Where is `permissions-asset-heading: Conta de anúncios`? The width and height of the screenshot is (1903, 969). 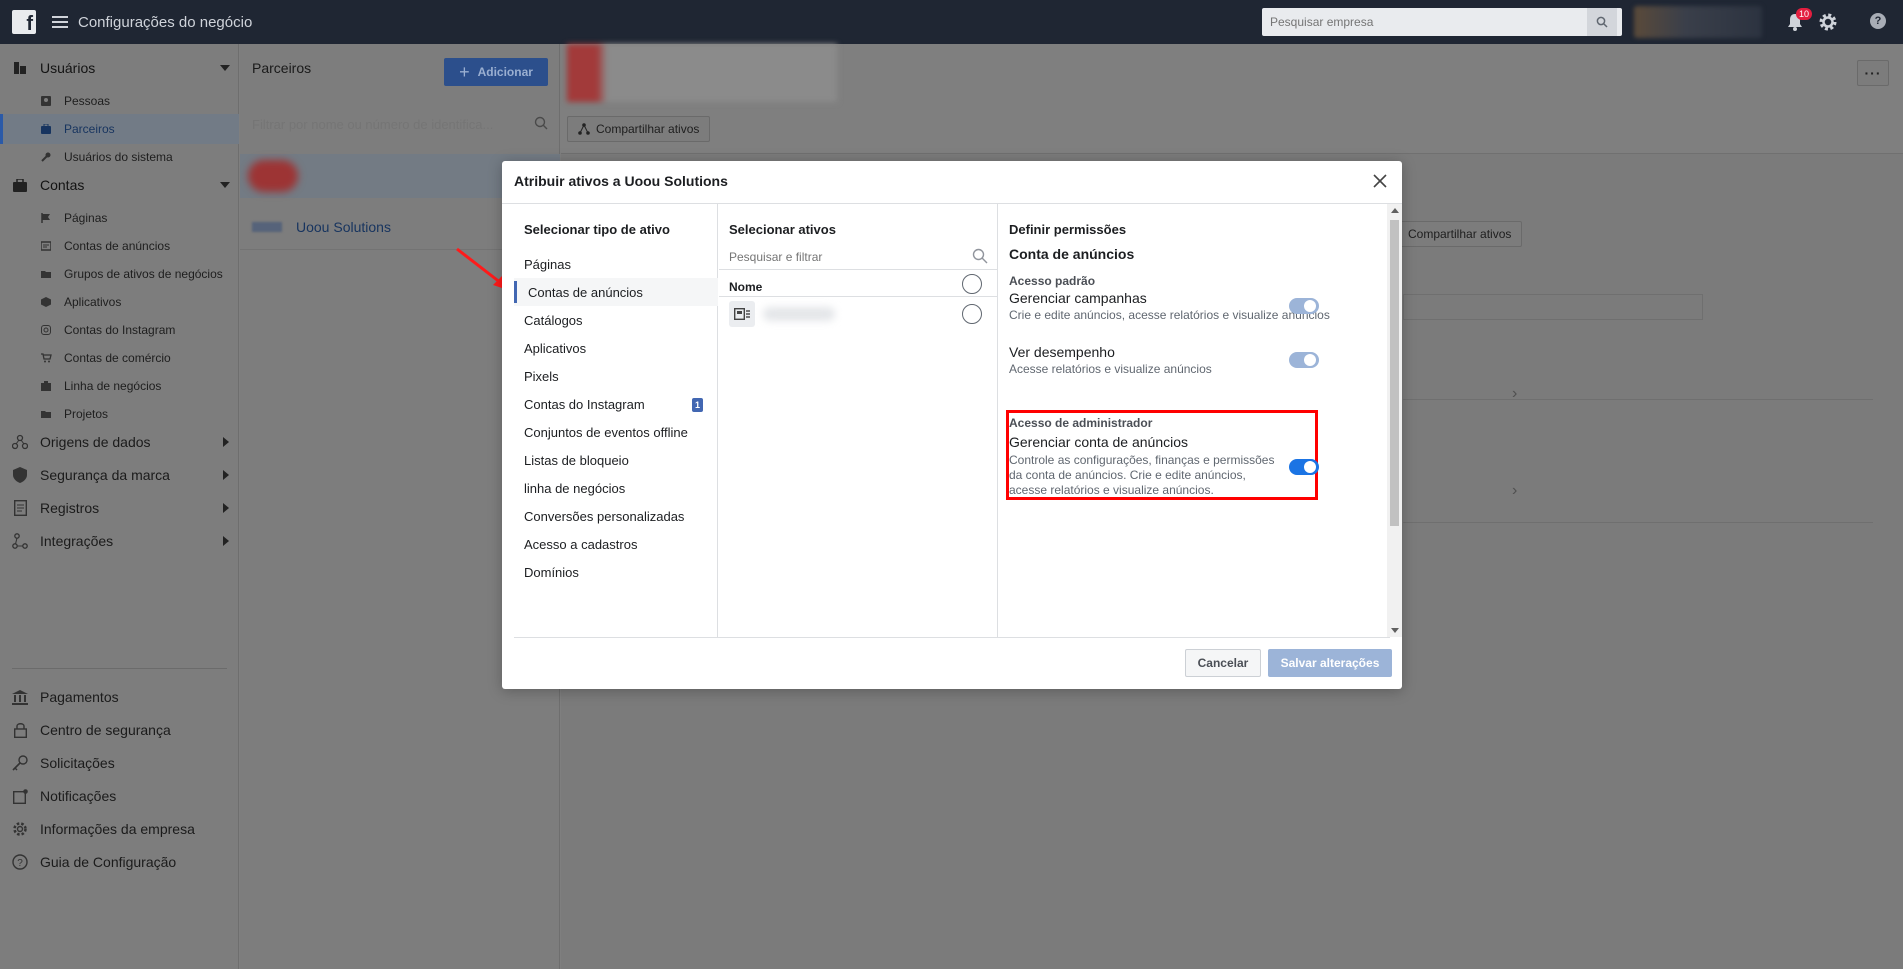 permissions-asset-heading: Conta de anúncios is located at coordinates (1072, 254).